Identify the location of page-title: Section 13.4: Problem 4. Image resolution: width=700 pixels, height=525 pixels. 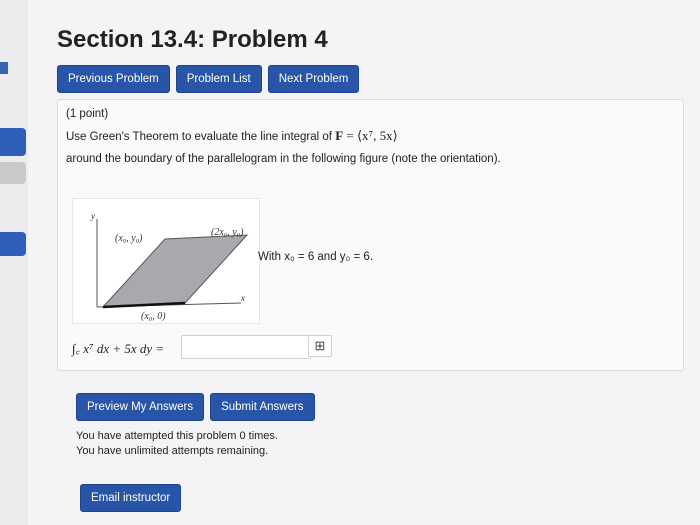
(192, 39).